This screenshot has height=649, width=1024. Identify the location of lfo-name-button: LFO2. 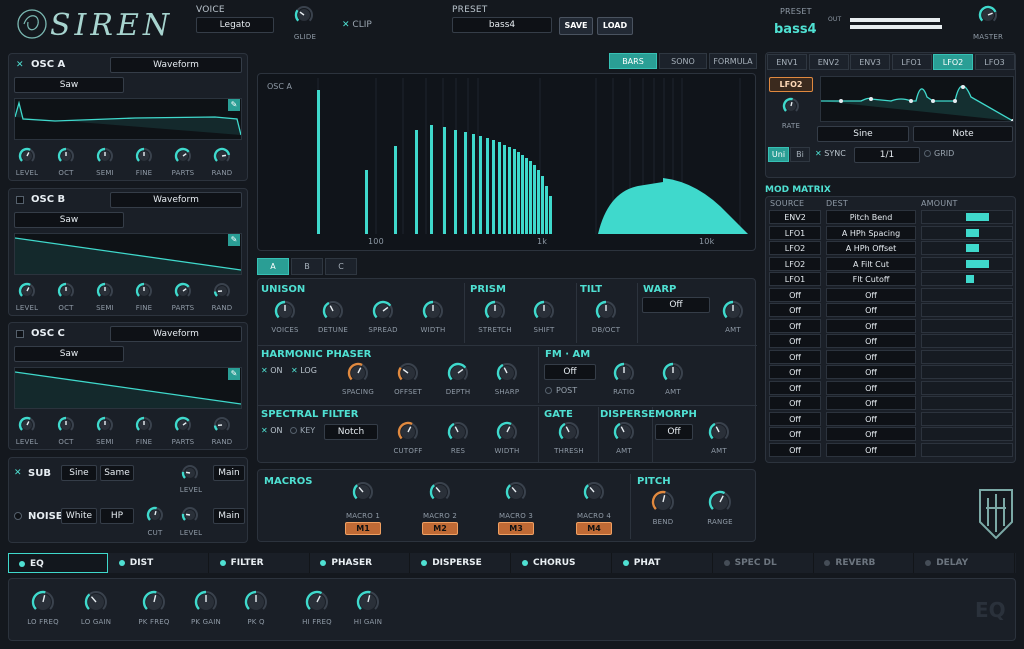
(791, 84).